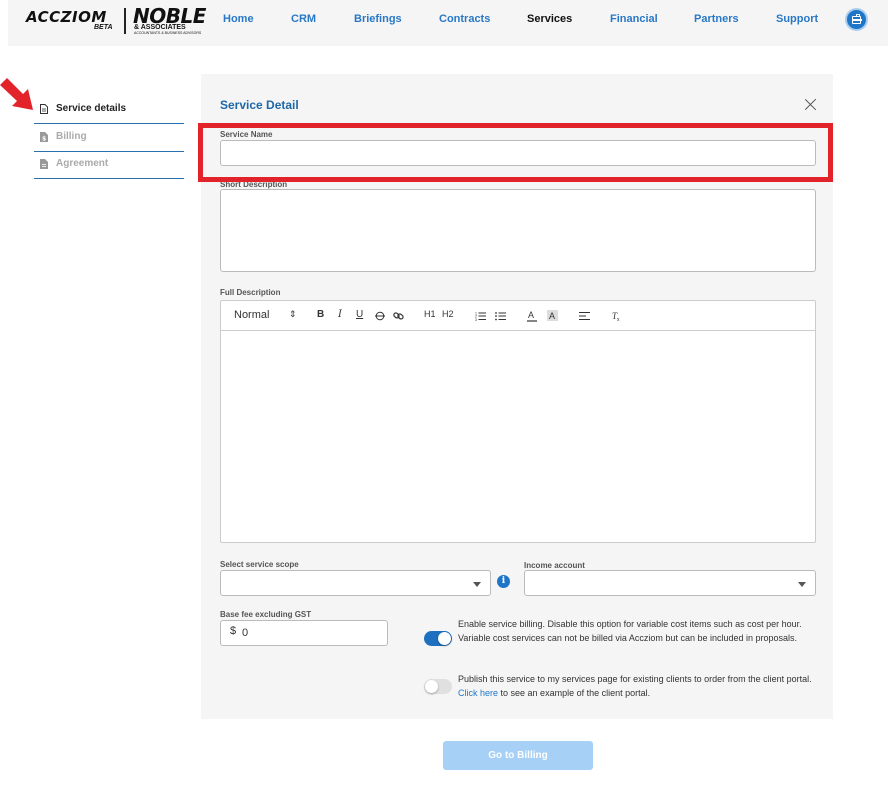 This screenshot has width=888, height=803. I want to click on dollar-file-icon: $, so click(44, 137).